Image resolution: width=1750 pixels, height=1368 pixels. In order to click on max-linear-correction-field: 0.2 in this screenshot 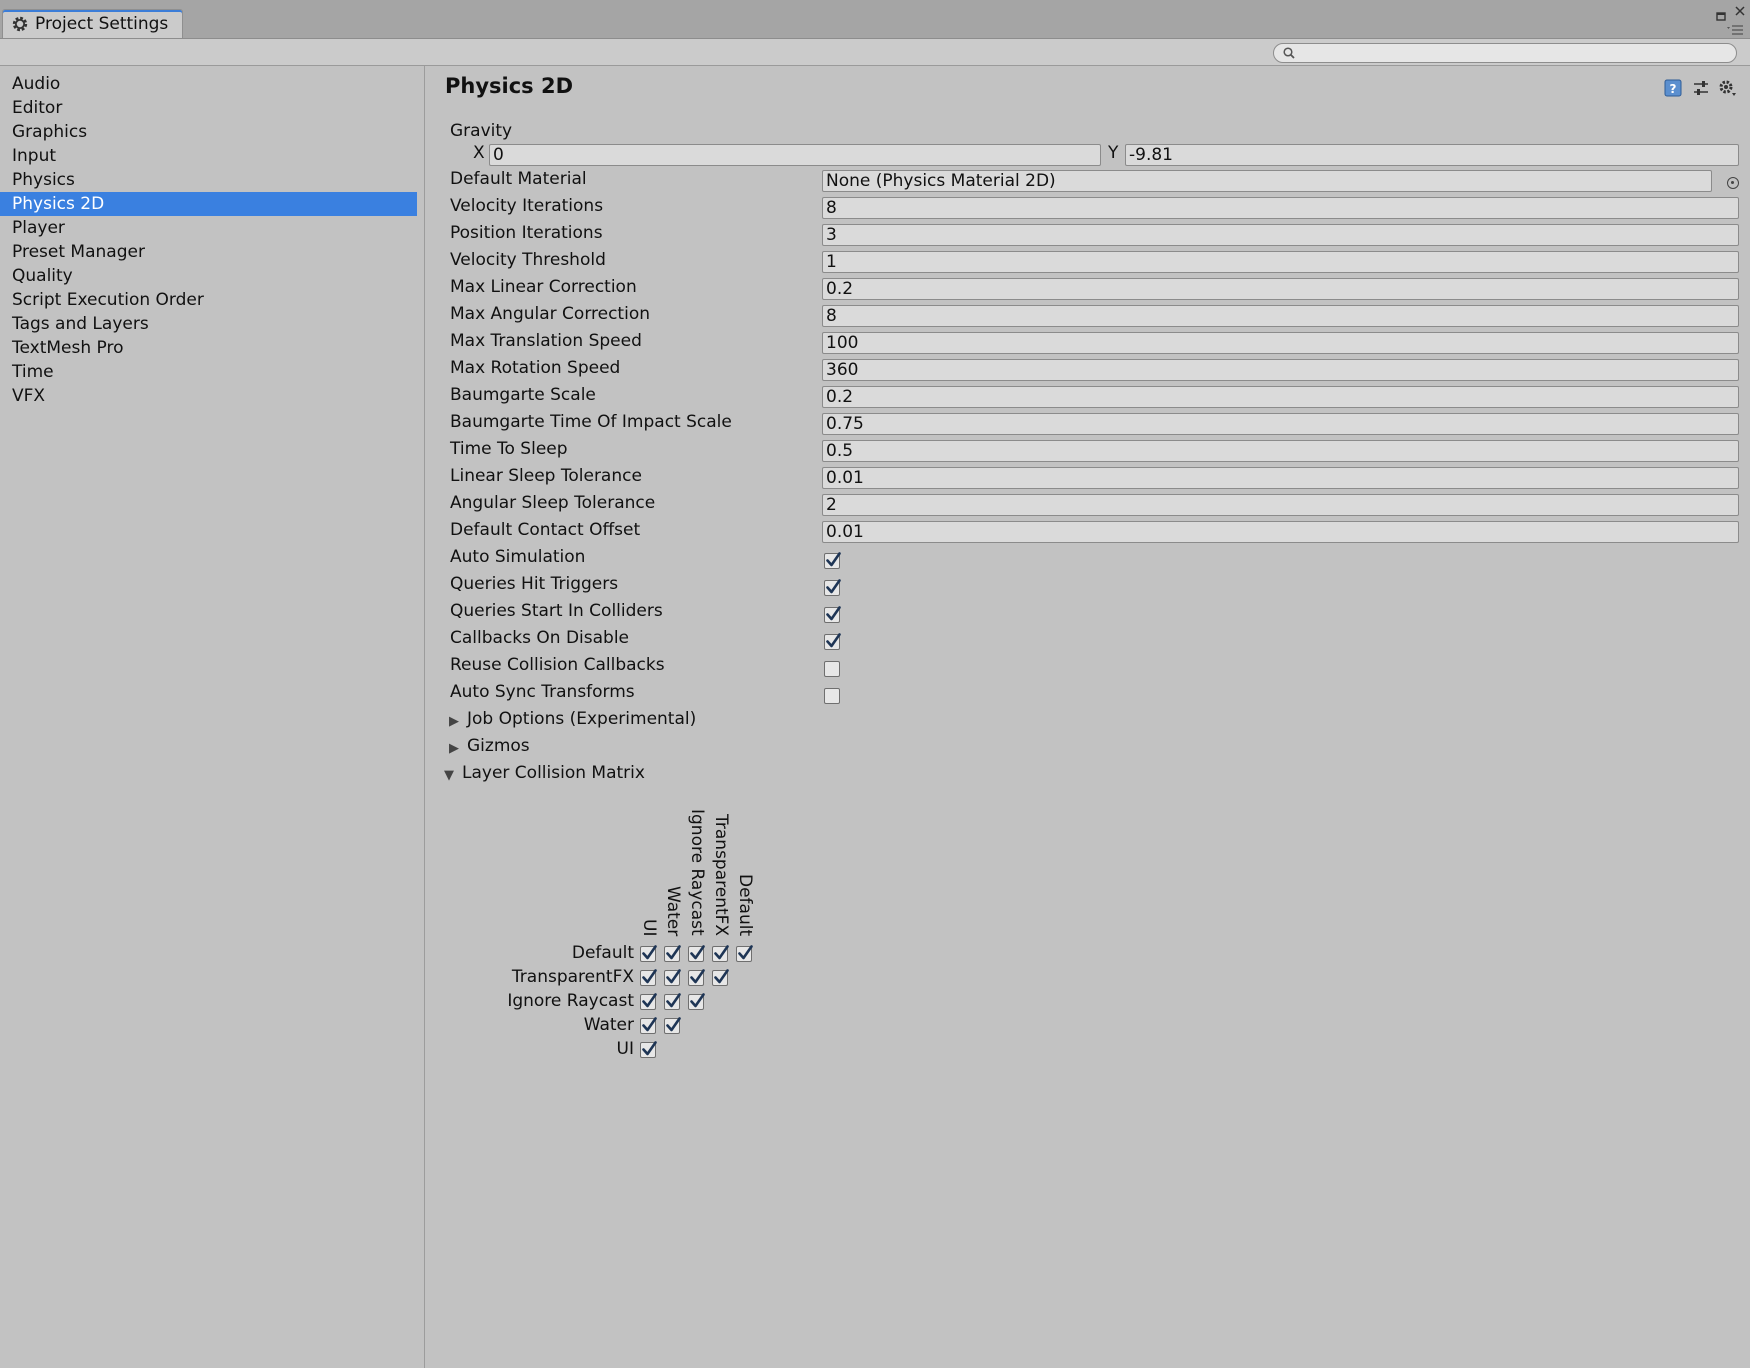, I will do `click(1280, 289)`.